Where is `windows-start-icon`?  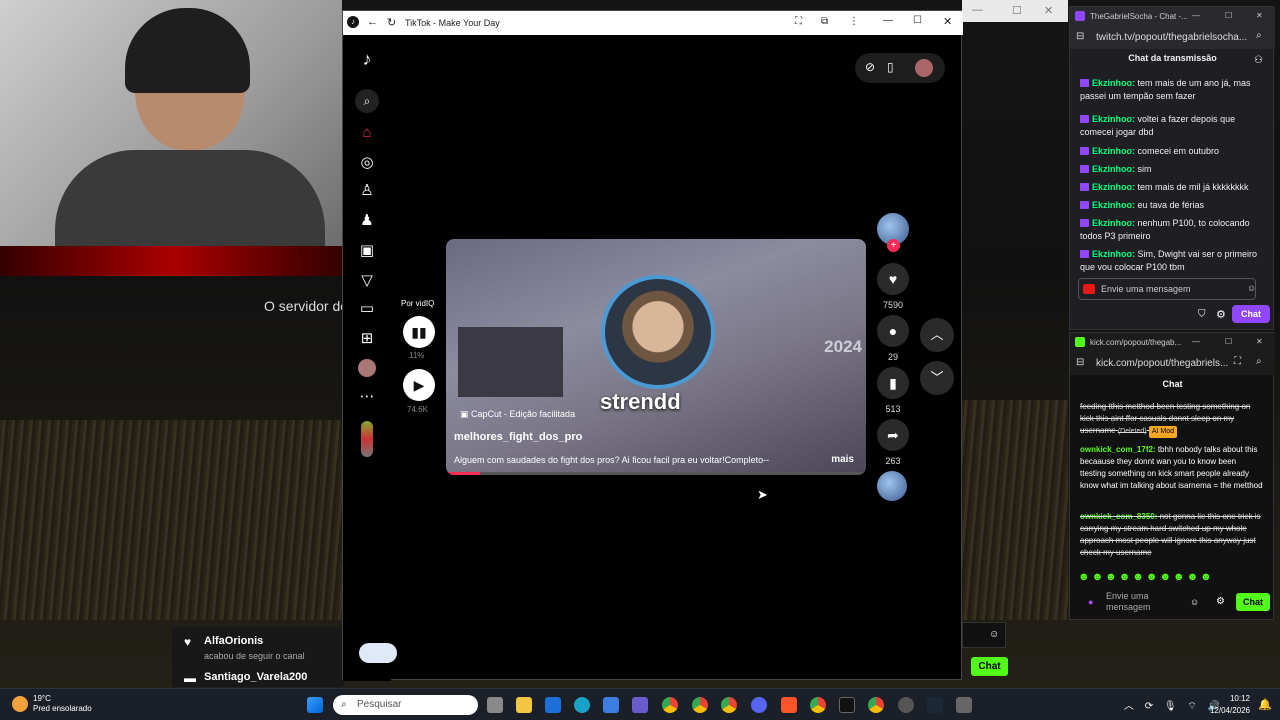 windows-start-icon is located at coordinates (315, 705).